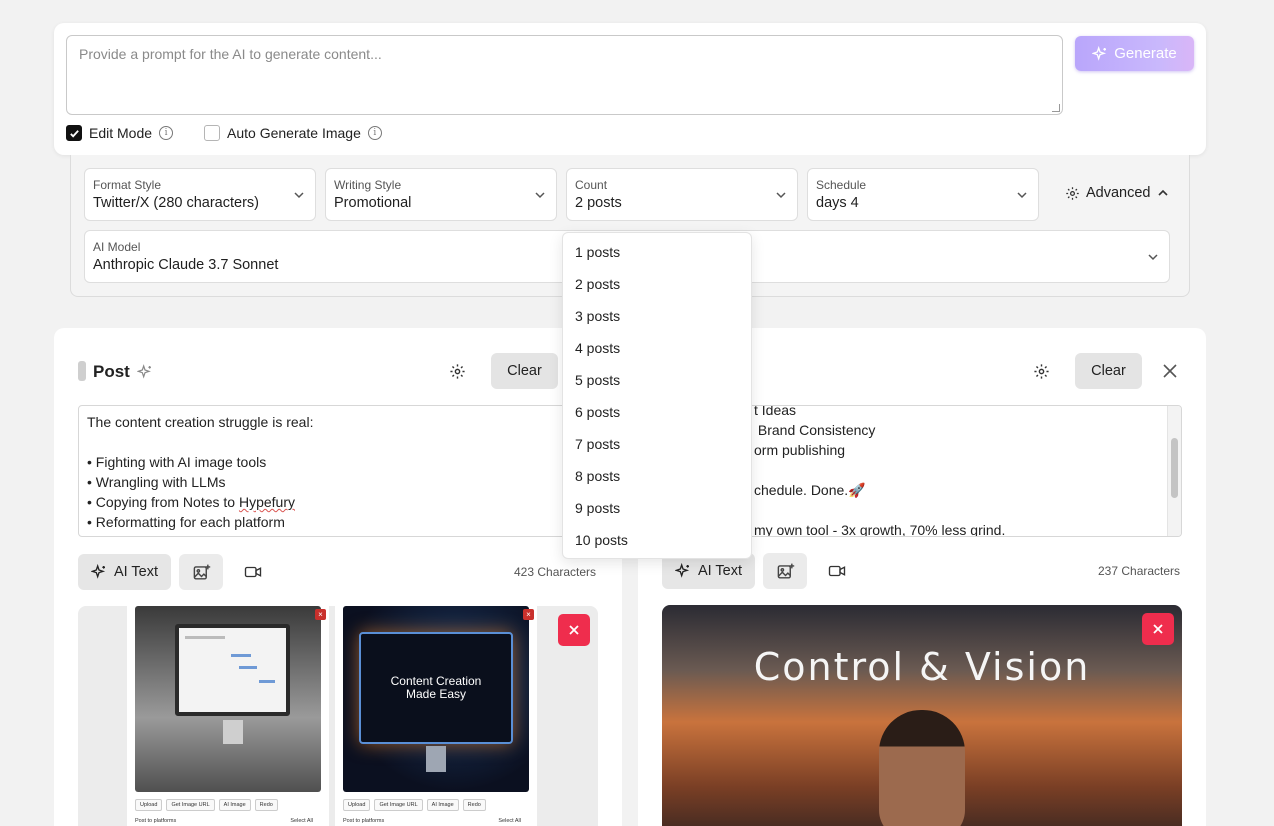  I want to click on schedule-value: days 4, so click(837, 203).